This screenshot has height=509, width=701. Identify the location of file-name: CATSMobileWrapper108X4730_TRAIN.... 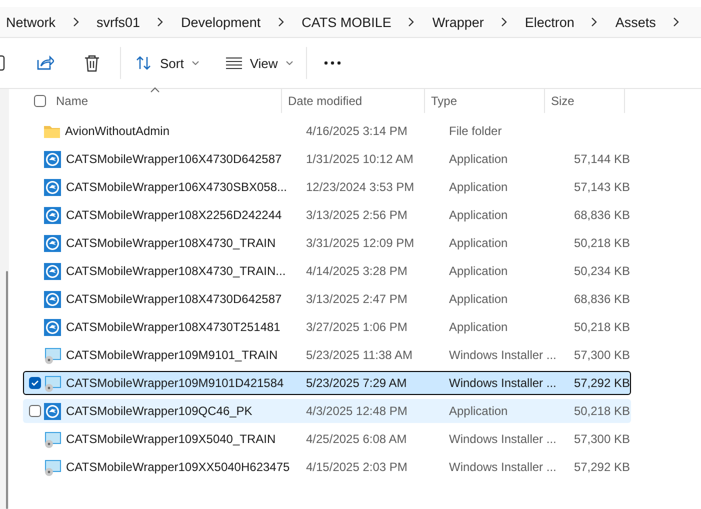
(176, 271).